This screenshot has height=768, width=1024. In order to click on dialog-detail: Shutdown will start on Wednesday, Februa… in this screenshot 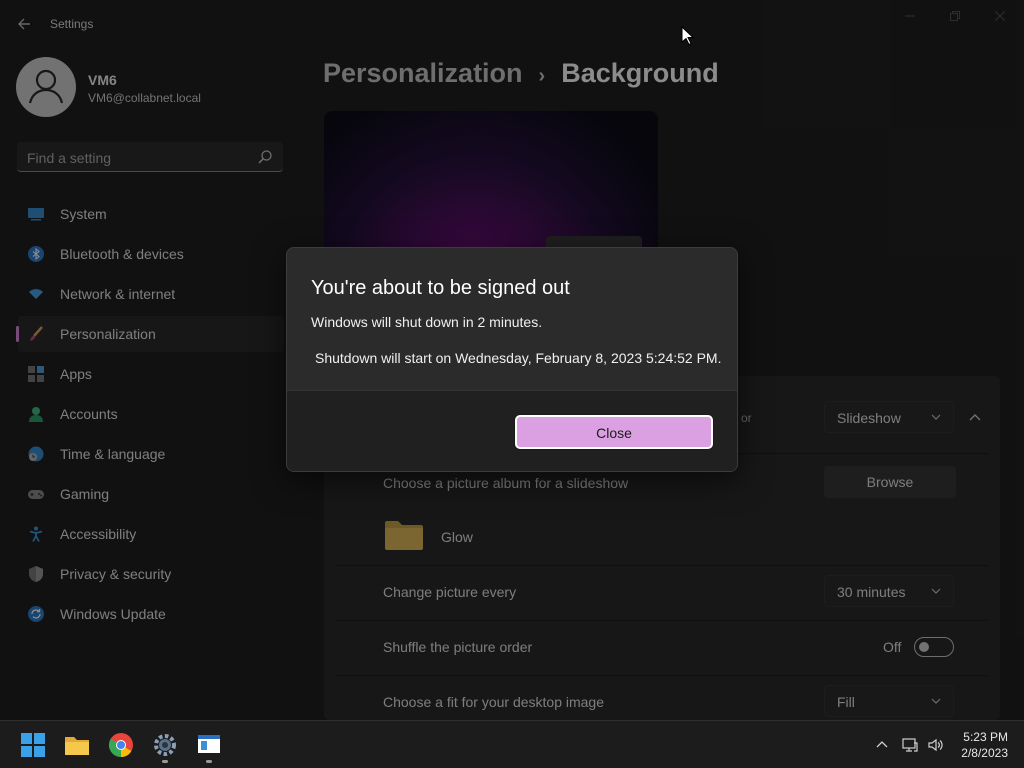, I will do `click(518, 358)`.